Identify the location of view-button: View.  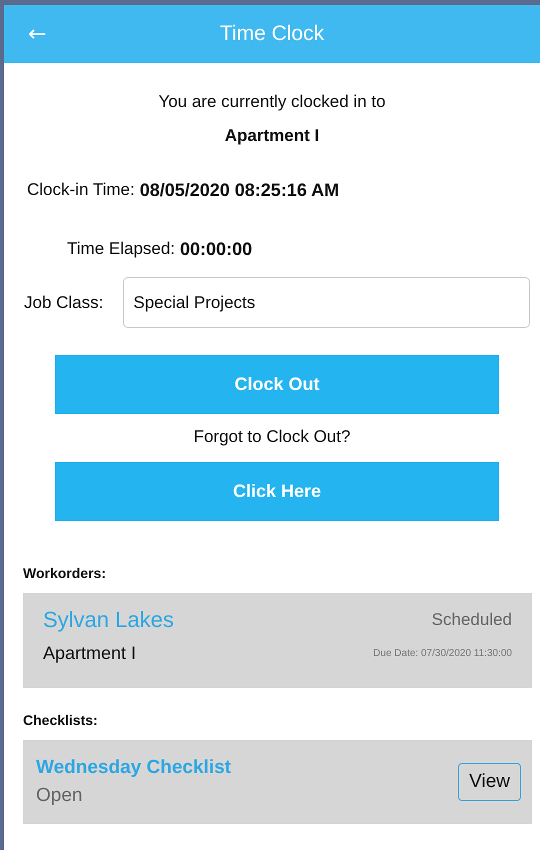
(489, 782).